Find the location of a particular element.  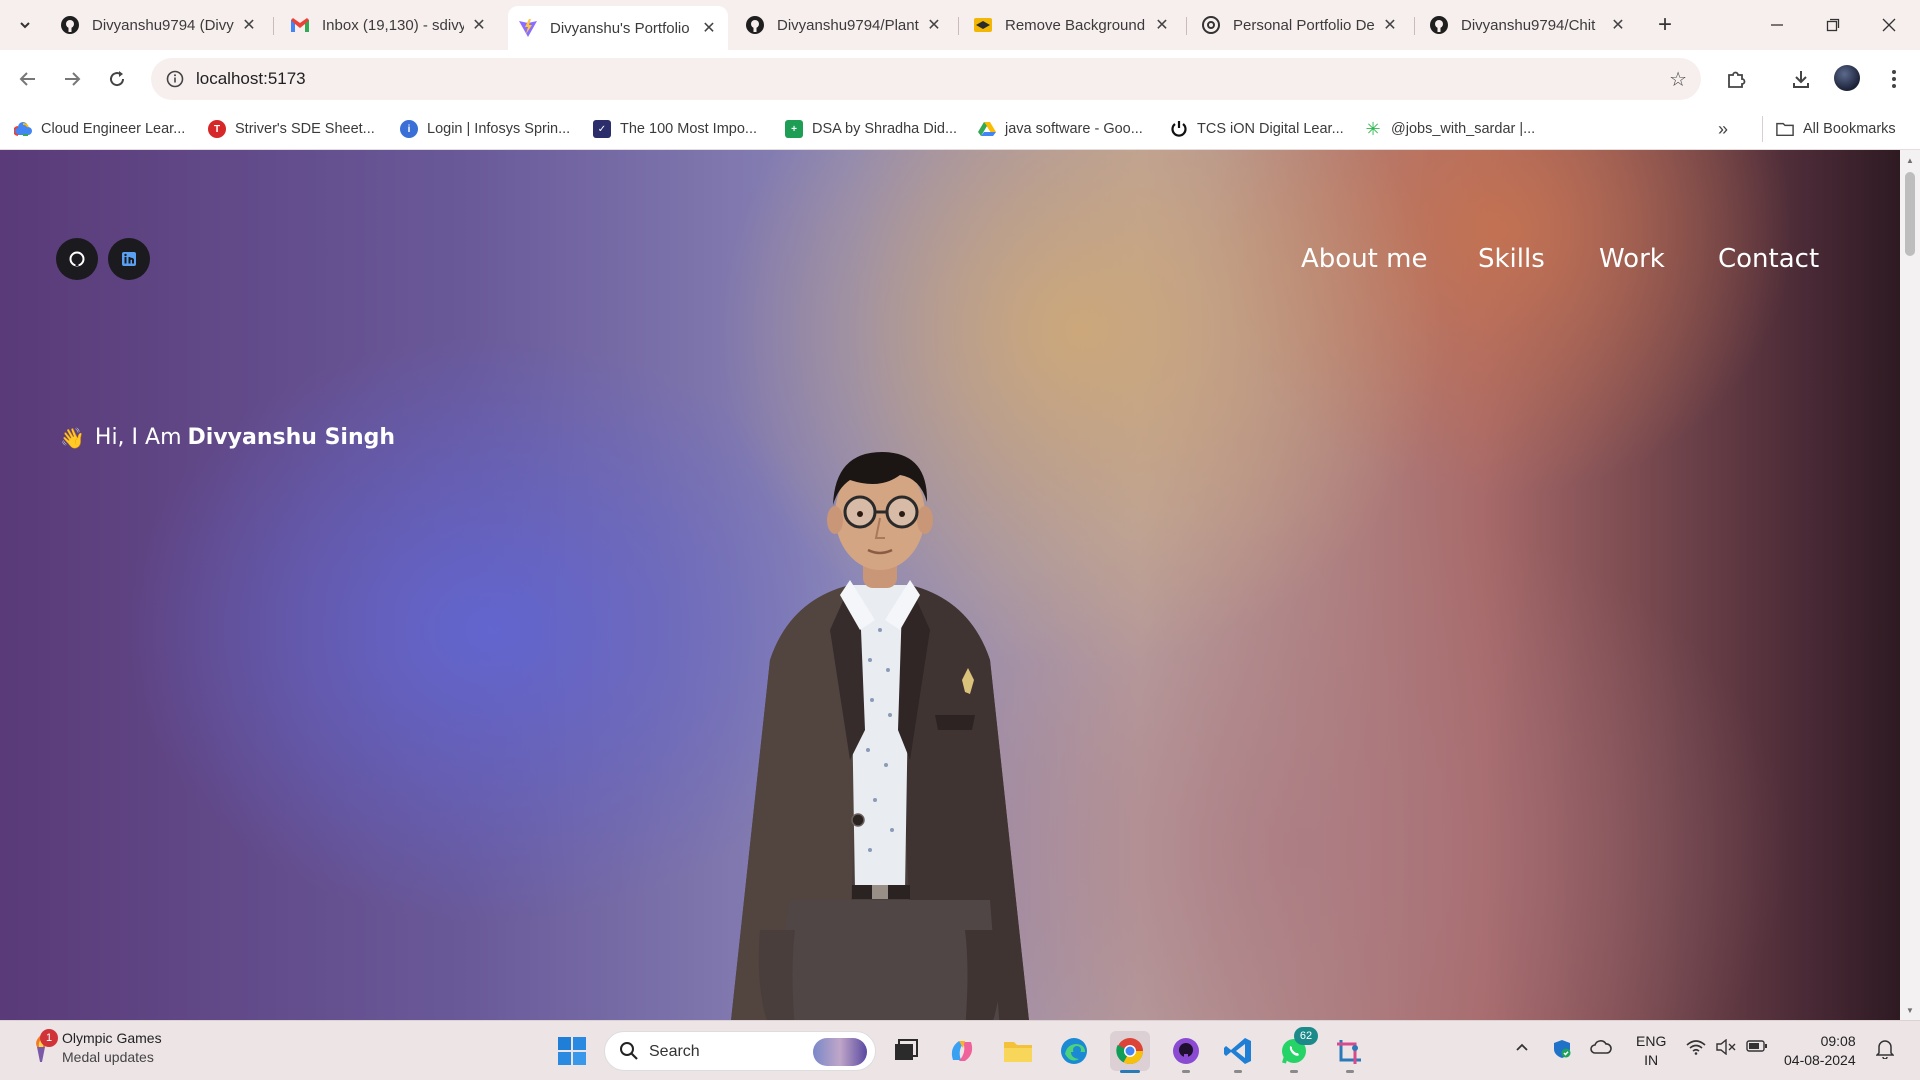

all-bookmarks-button: All Bookmarks is located at coordinates (1836, 129).